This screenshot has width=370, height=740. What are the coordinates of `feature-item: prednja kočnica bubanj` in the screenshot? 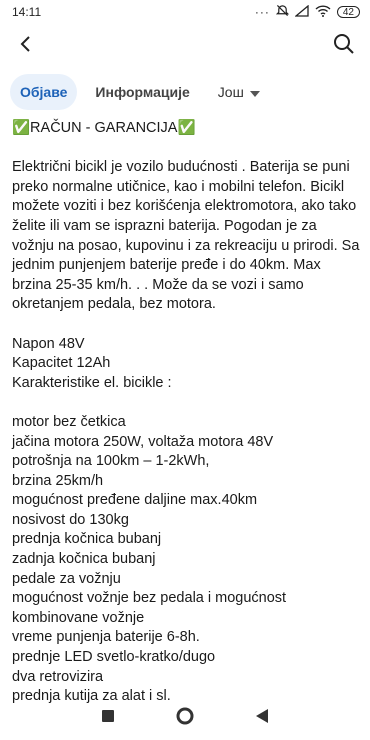 It's located at (87, 539).